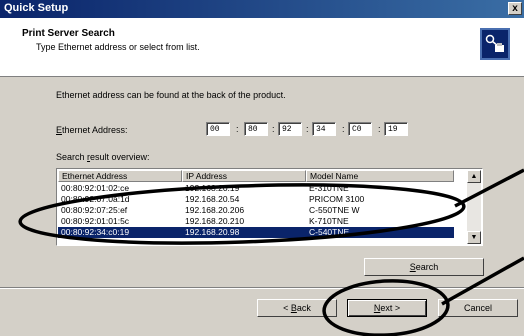  I want to click on cancel-button: Cancel, so click(478, 308).